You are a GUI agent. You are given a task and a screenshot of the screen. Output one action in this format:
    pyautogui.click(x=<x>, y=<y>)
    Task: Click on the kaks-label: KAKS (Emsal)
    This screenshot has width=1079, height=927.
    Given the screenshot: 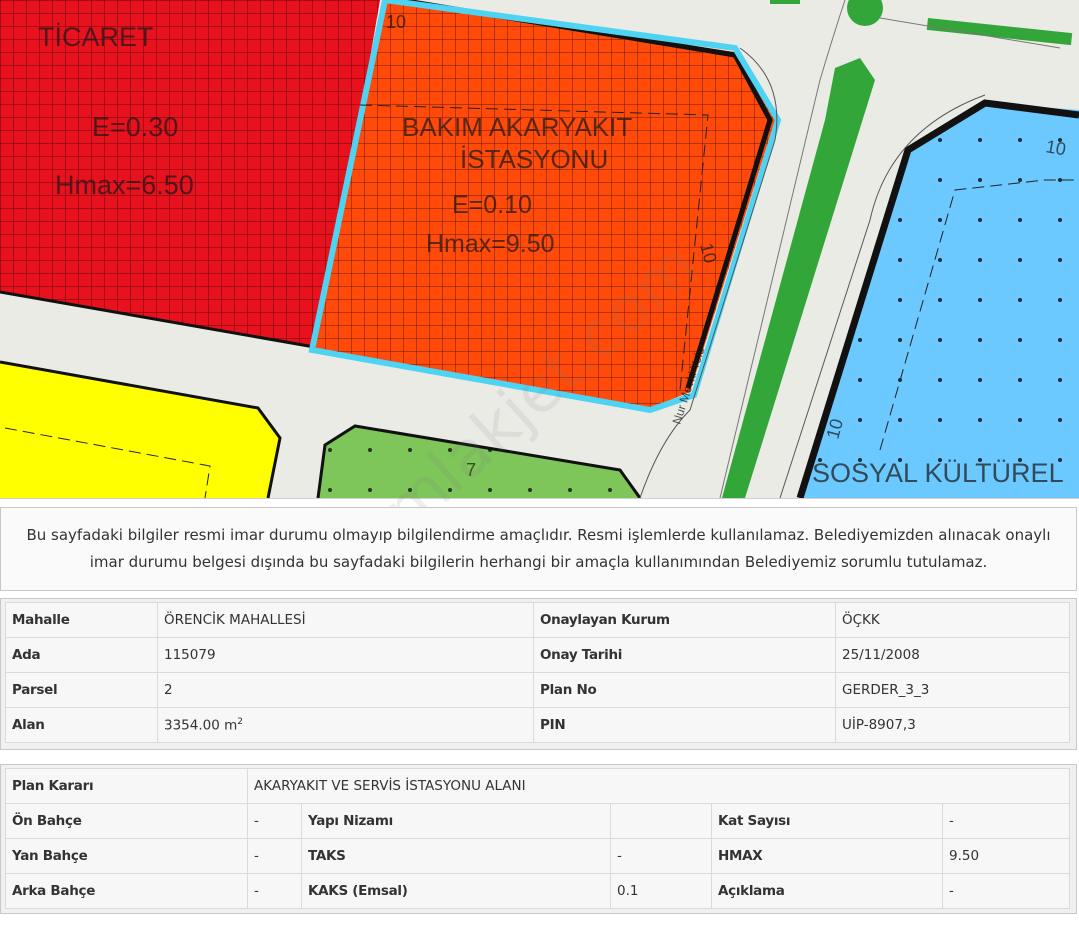 What is the action you would take?
    pyautogui.click(x=456, y=891)
    